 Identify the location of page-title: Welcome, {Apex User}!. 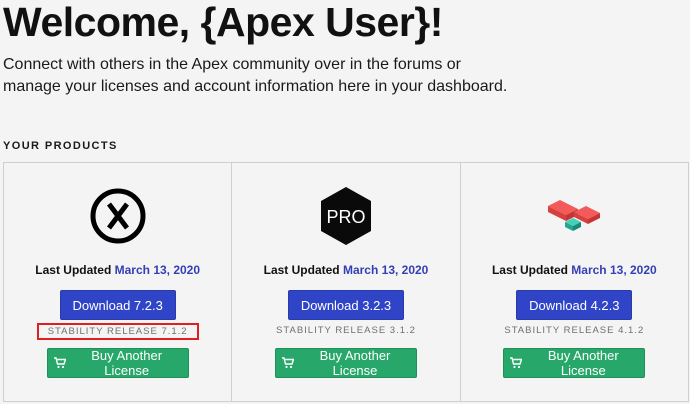
(223, 22).